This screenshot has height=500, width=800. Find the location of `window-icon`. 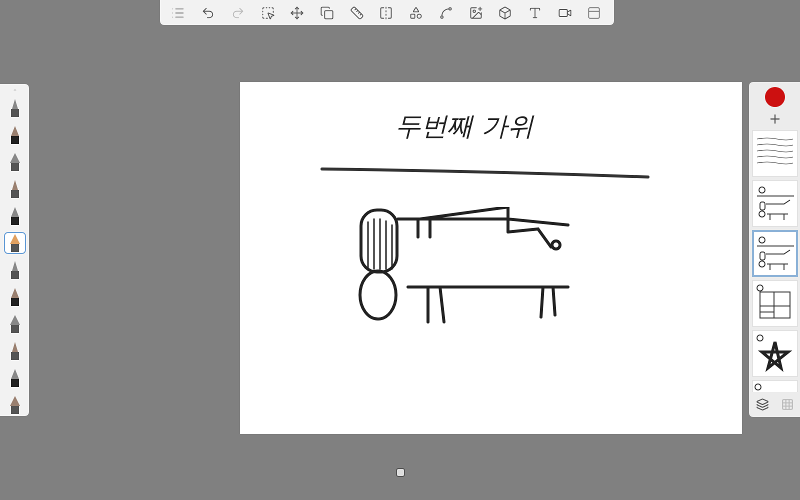

window-icon is located at coordinates (594, 13).